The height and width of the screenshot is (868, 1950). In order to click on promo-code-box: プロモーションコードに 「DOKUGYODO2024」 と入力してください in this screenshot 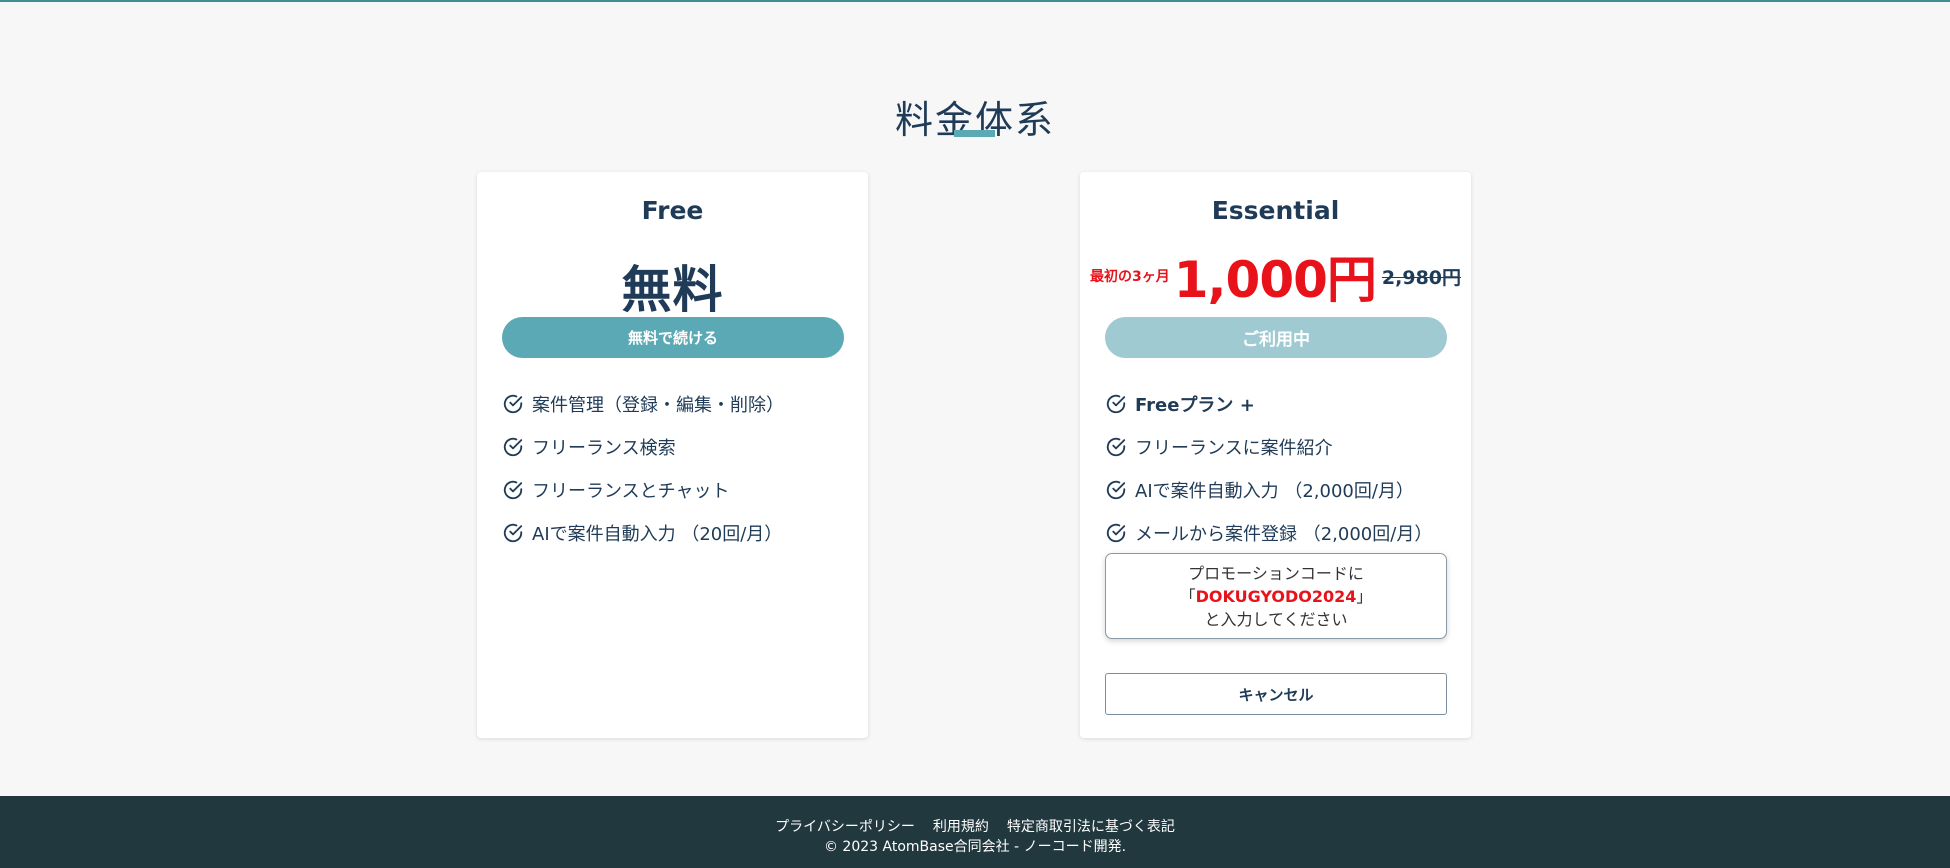, I will do `click(1276, 596)`.